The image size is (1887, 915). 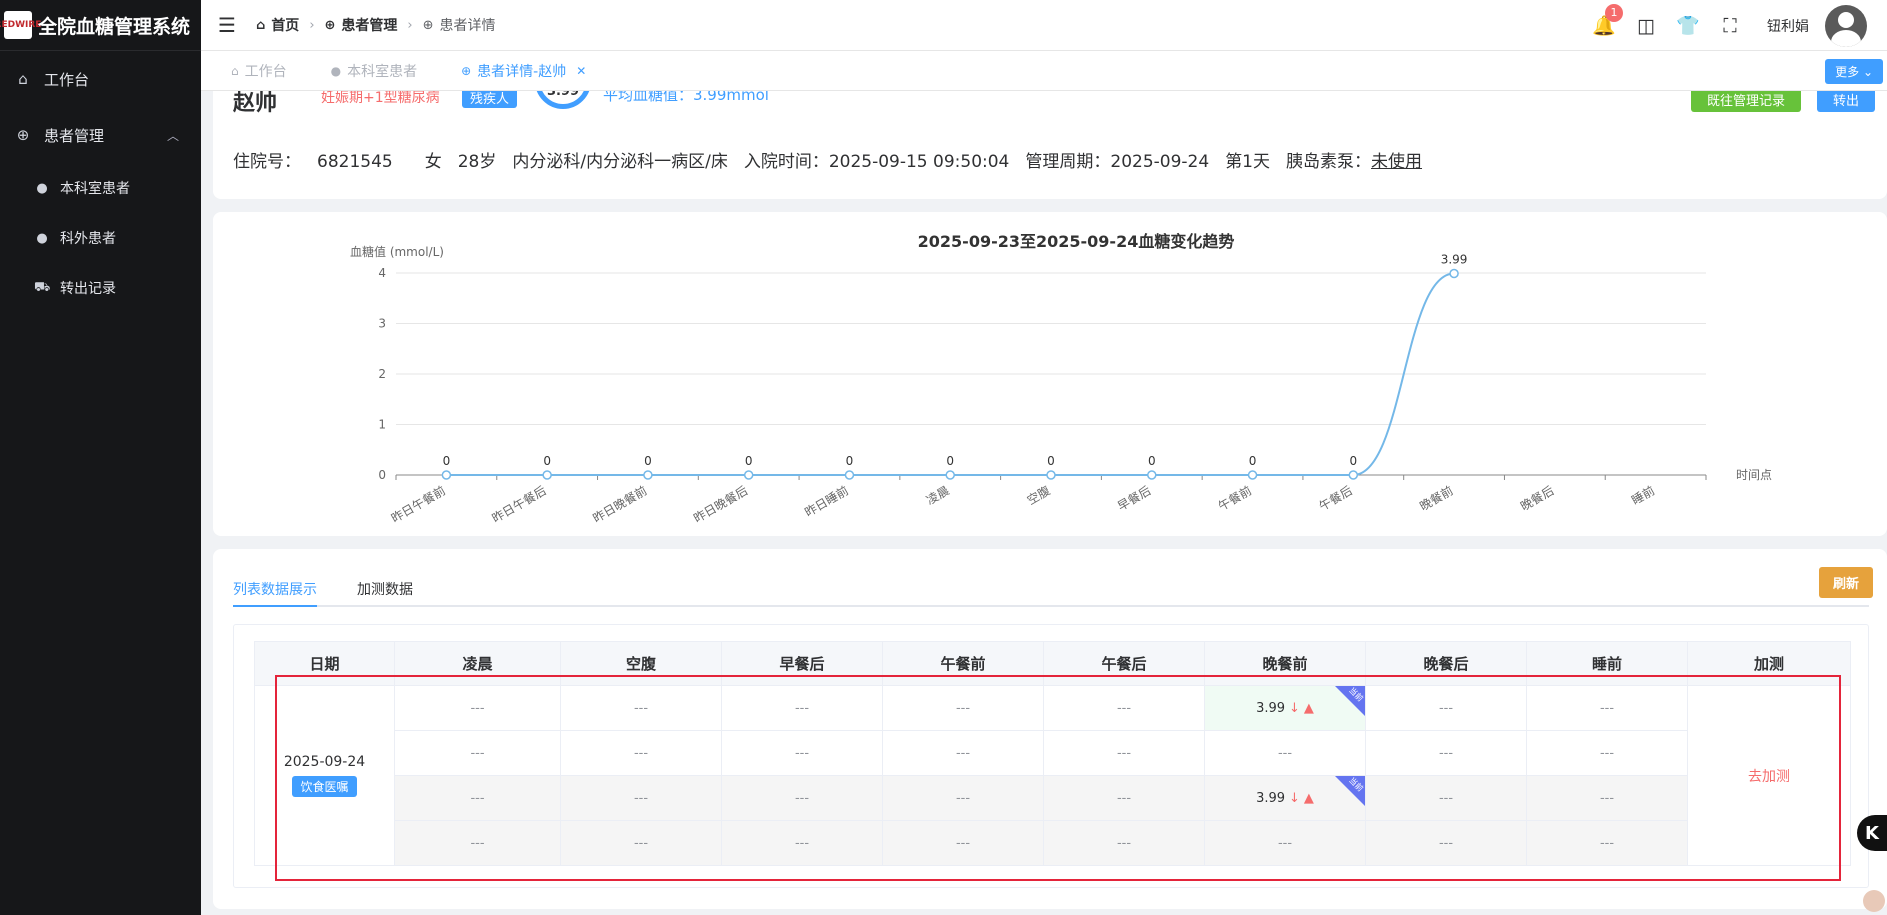 What do you see at coordinates (459, 26) in the screenshot?
I see `breadcrumb-patient-detail: ⊕ 患者详情` at bounding box center [459, 26].